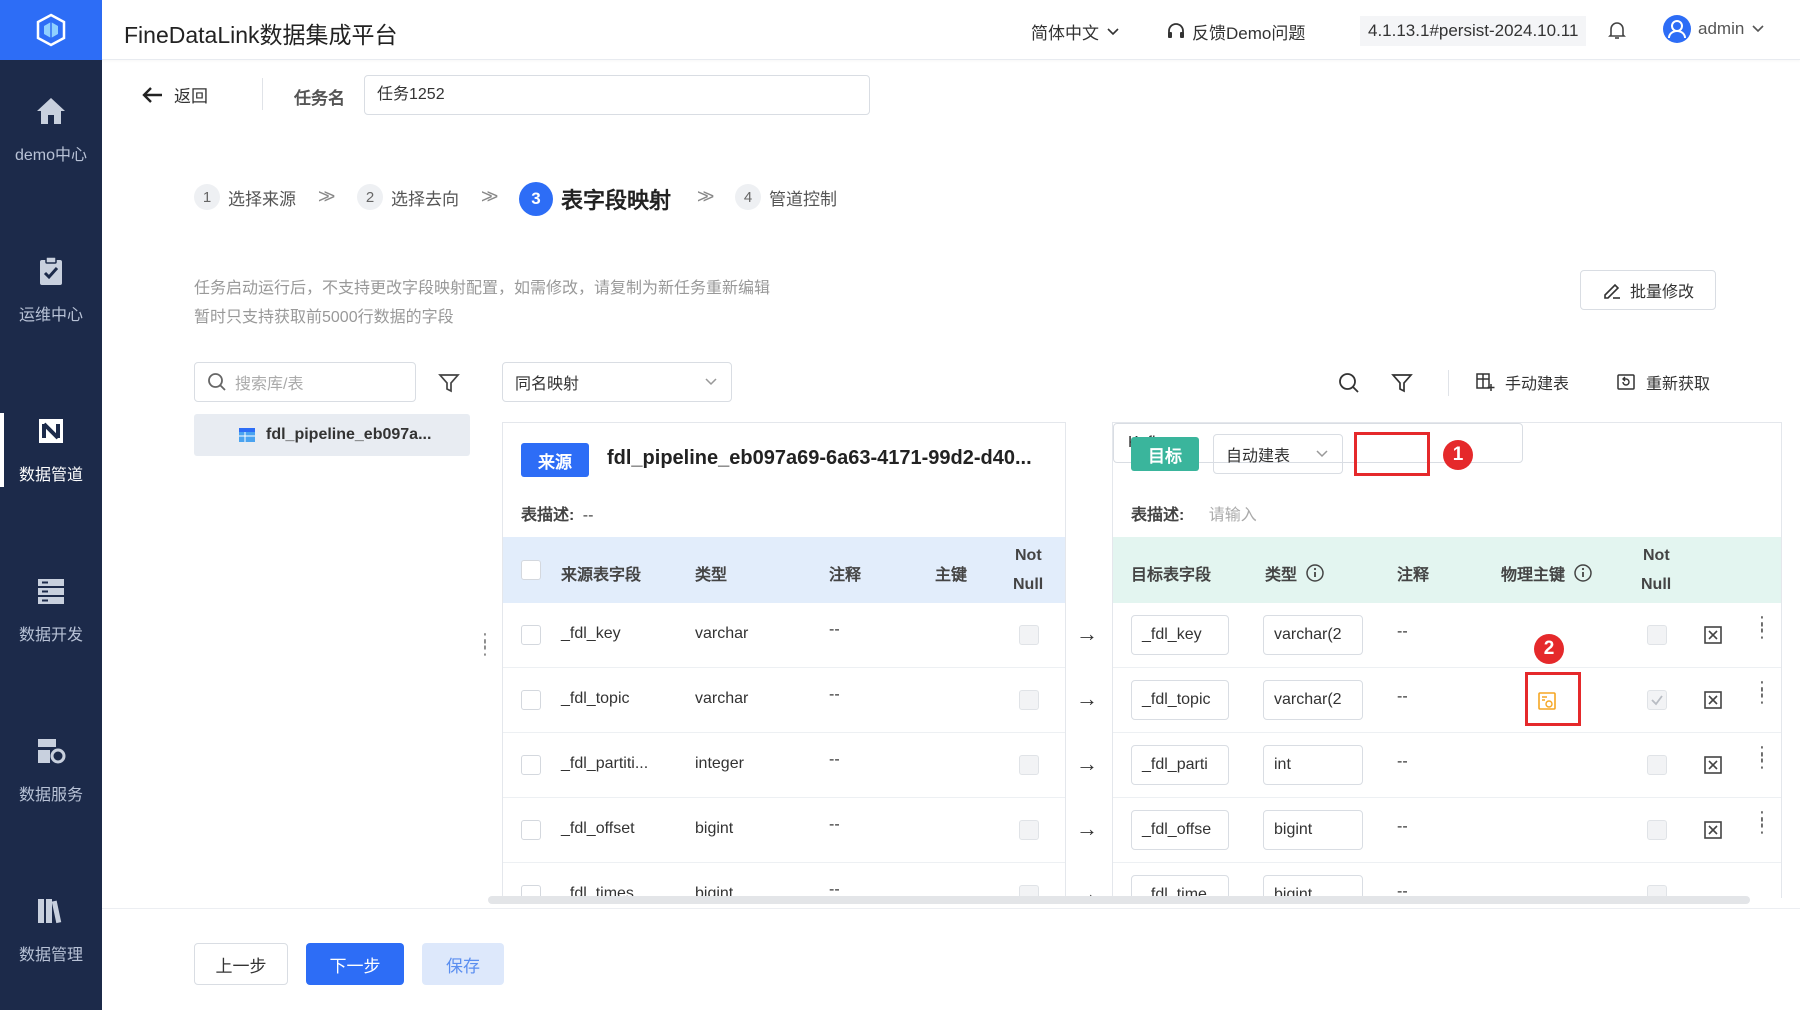 Image resolution: width=1800 pixels, height=1010 pixels. I want to click on toolbar-divider, so click(1448, 383).